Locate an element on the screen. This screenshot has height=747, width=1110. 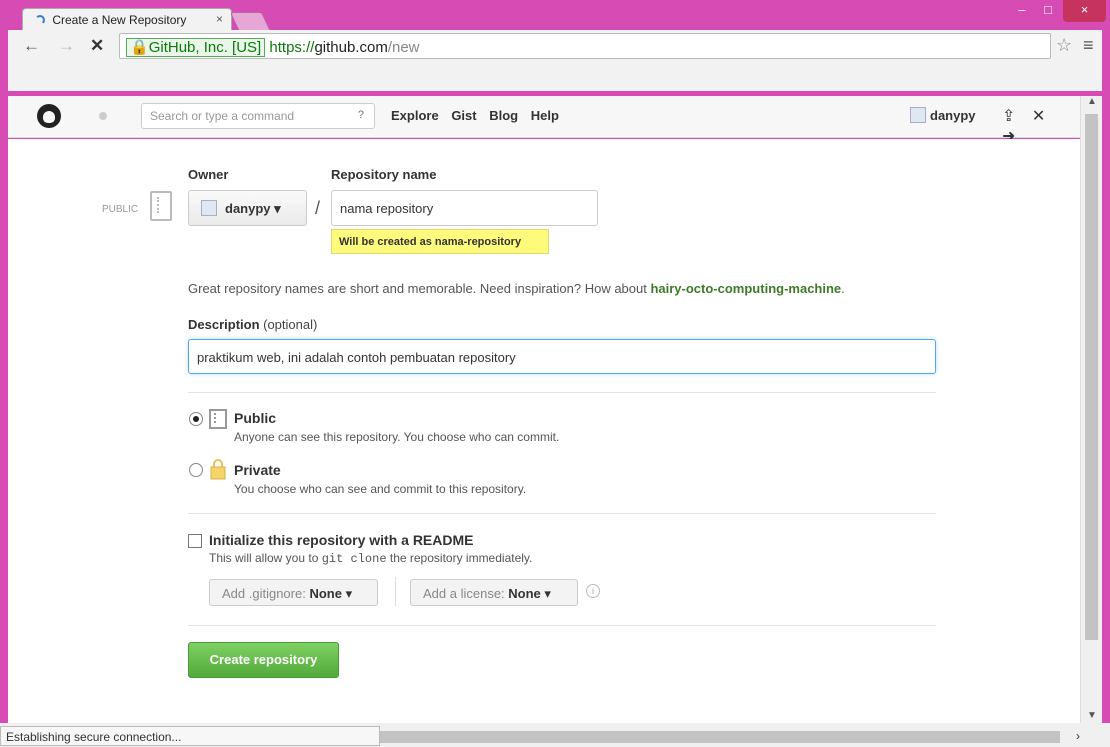
license-dropdown: Add a license: None ▾ is located at coordinates (494, 592).